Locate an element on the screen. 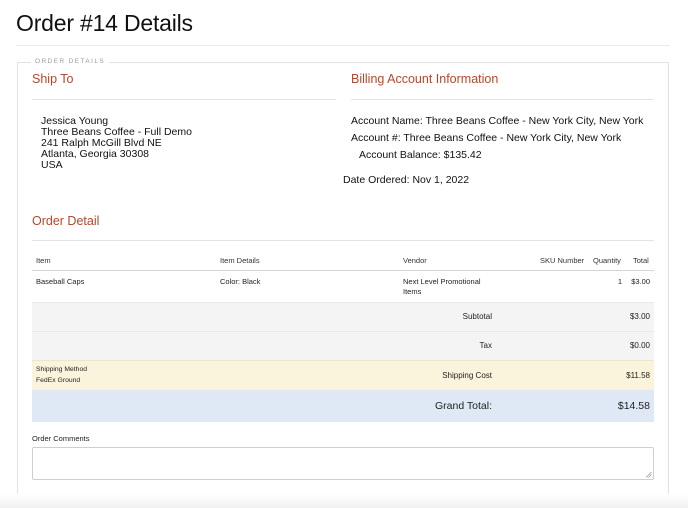 This screenshot has height=508, width=688. tax-row is located at coordinates (343, 345).